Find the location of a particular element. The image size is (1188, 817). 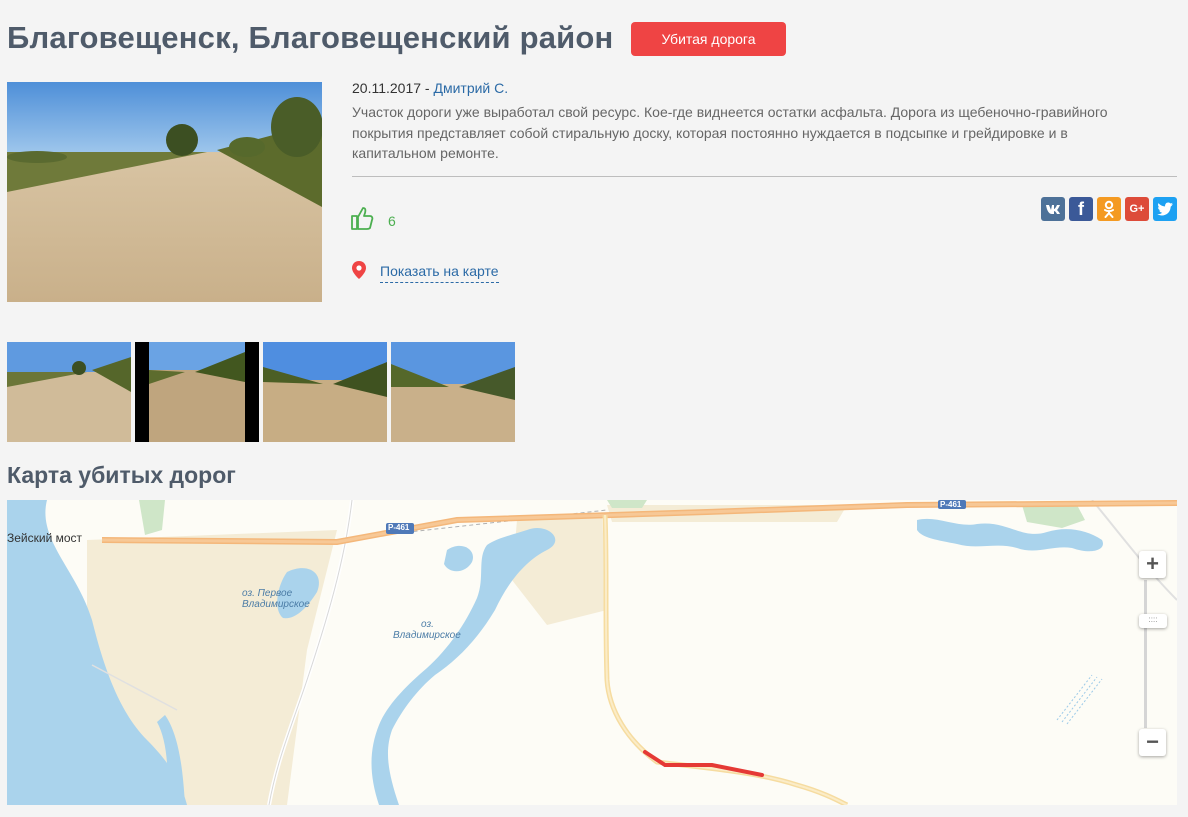

zoom-slider-track is located at coordinates (1145, 654).